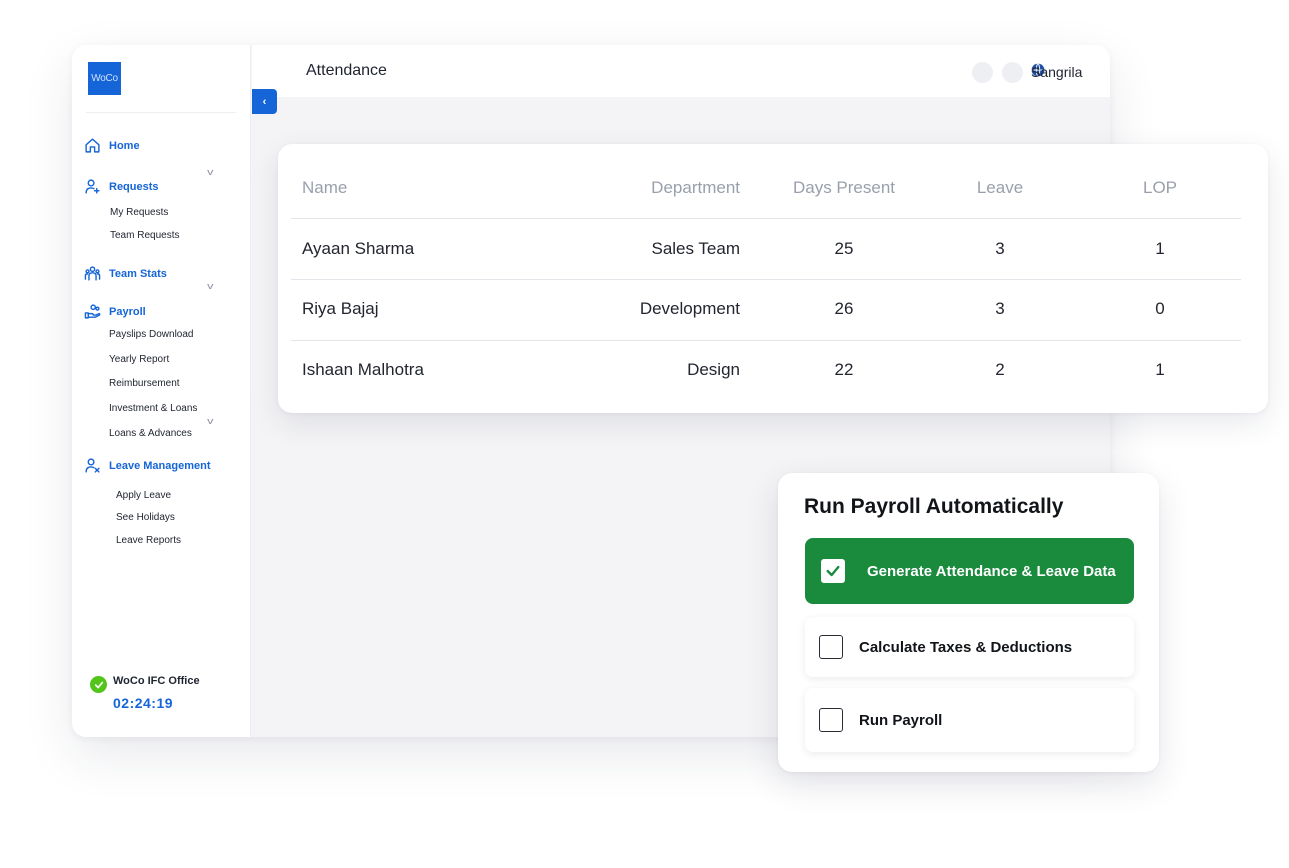 This screenshot has height=868, width=1289. Describe the element at coordinates (104, 78) in the screenshot. I see `logo: WoCo` at that location.